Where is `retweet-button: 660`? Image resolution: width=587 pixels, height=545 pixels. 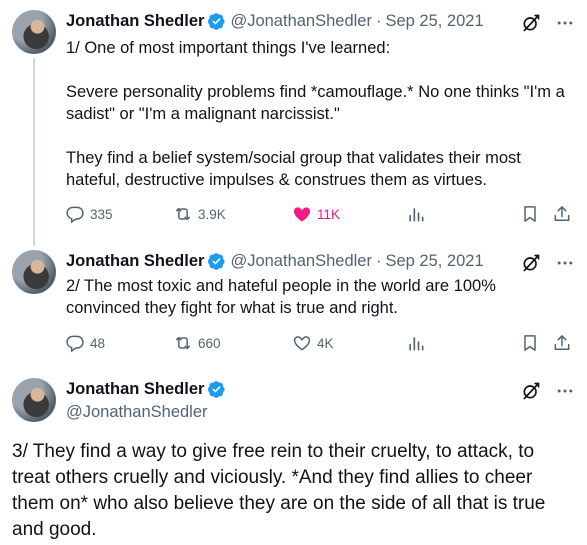 retweet-button: 660 is located at coordinates (197, 343).